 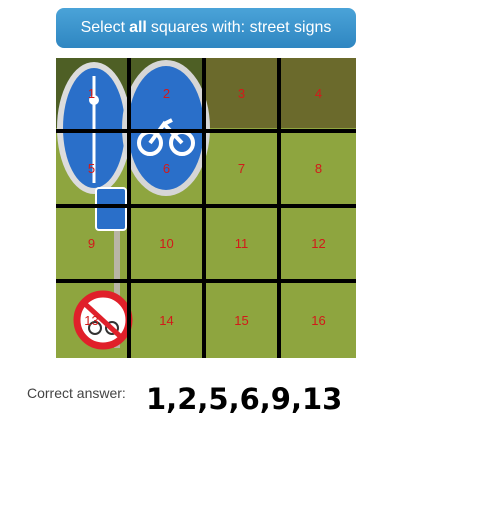 I want to click on grid-cell-number: 12, so click(x=318, y=243).